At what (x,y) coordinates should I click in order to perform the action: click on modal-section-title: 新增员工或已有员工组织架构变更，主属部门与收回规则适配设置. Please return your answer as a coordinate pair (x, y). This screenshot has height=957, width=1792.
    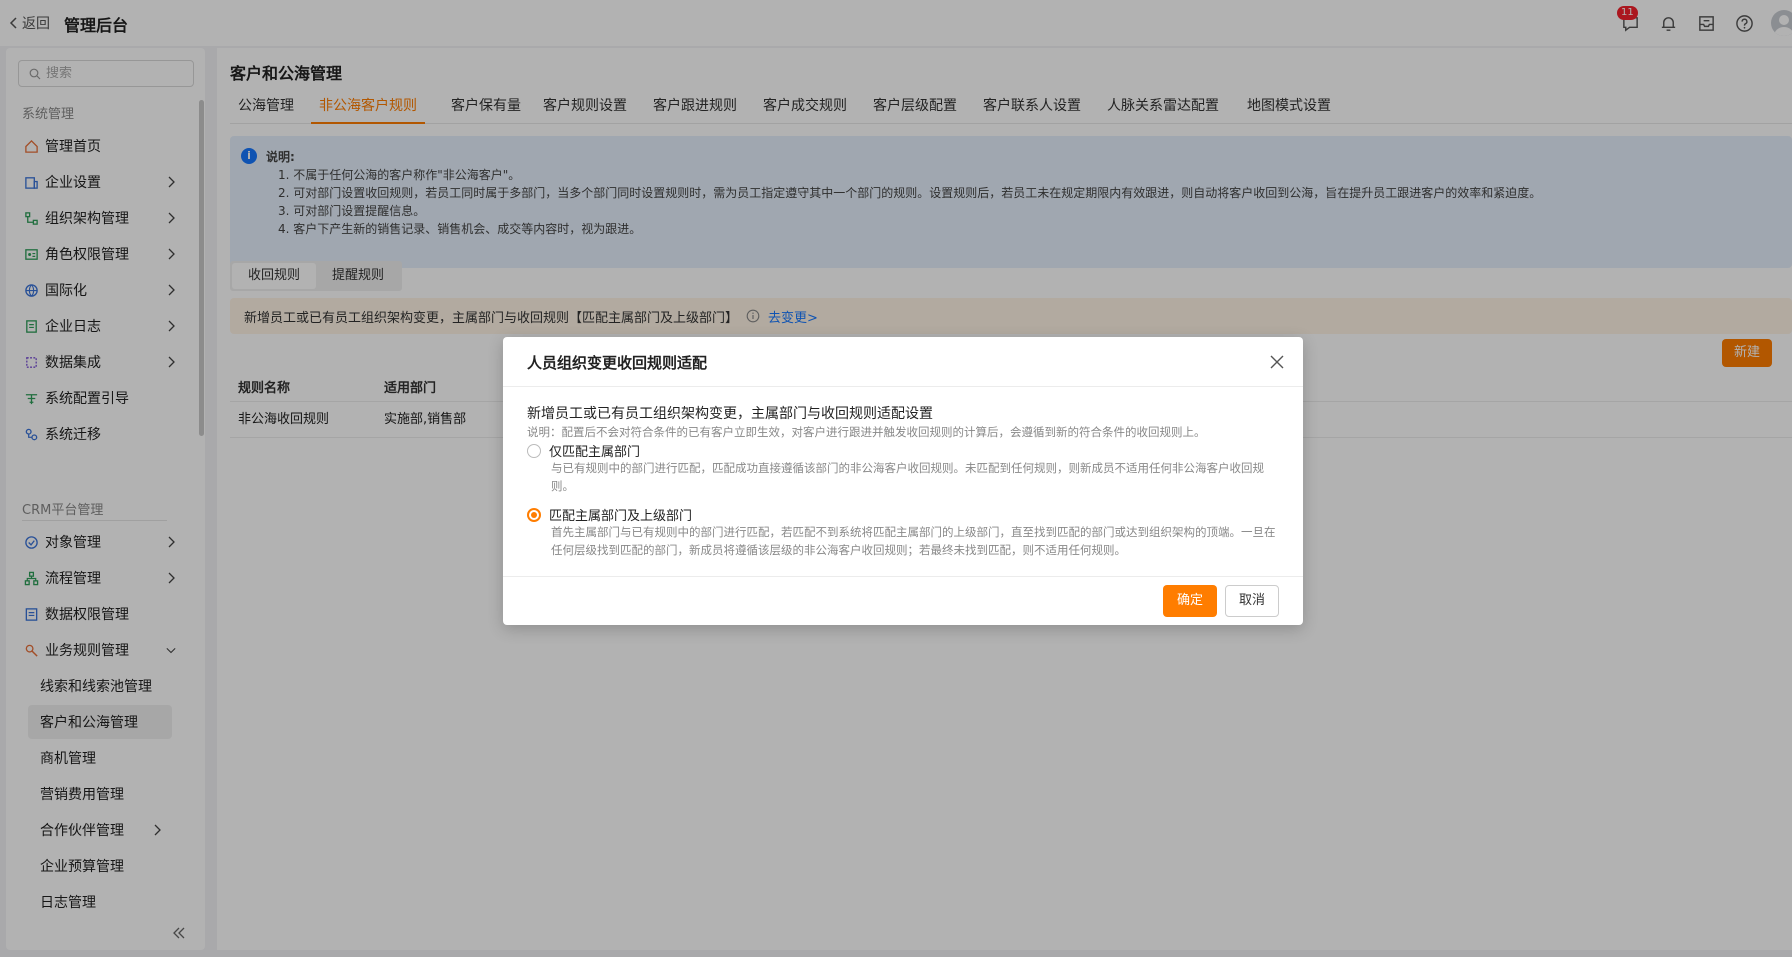
    Looking at the image, I should click on (730, 414).